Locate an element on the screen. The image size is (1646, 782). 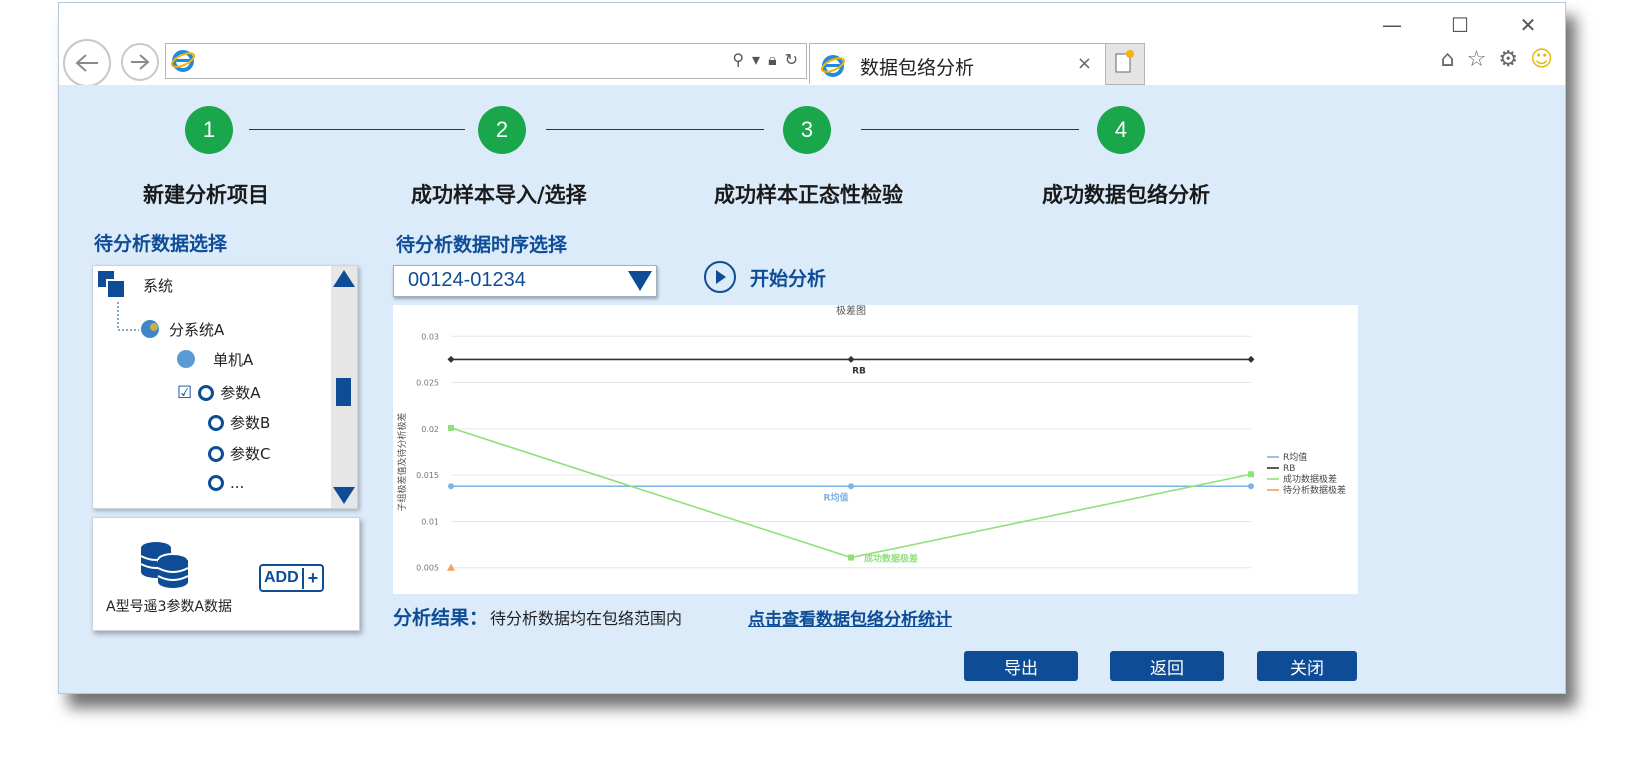
tab-title: 数据包络分析 is located at coordinates (917, 68).